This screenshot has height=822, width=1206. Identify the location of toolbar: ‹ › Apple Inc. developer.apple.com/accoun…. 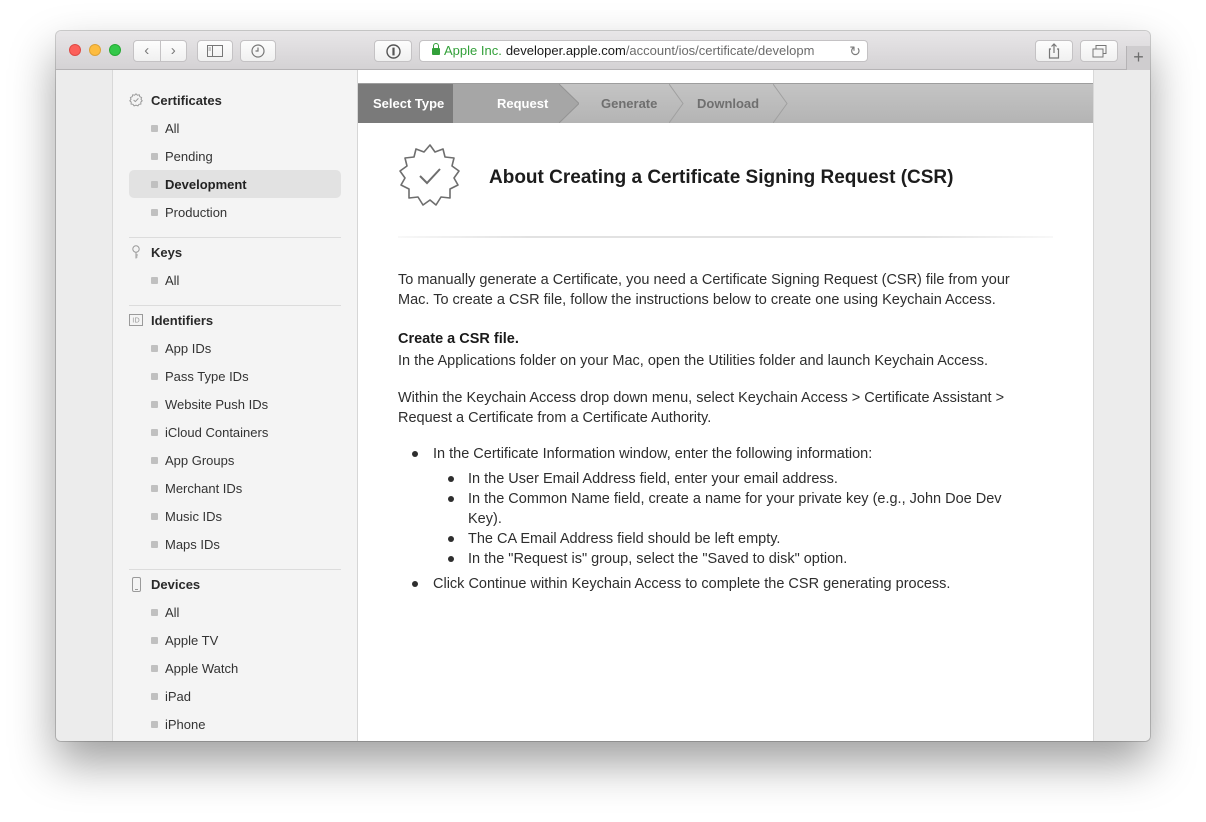
(603, 50).